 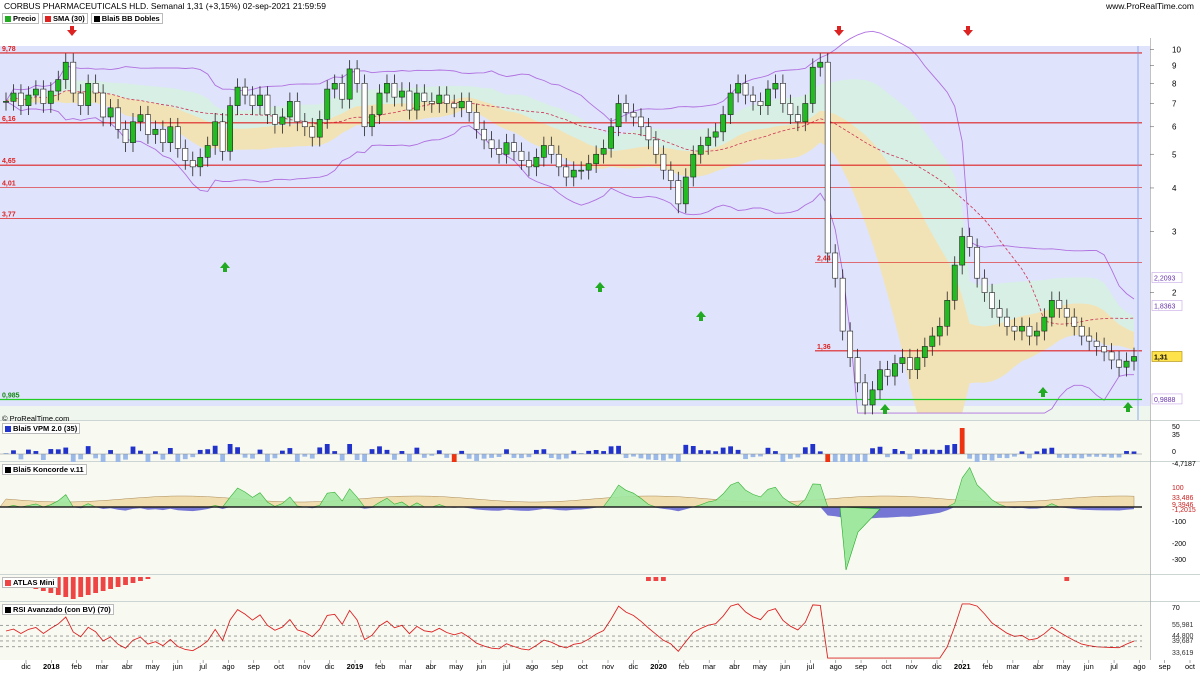 I want to click on price-label: 0,9888, so click(x=1165, y=400).